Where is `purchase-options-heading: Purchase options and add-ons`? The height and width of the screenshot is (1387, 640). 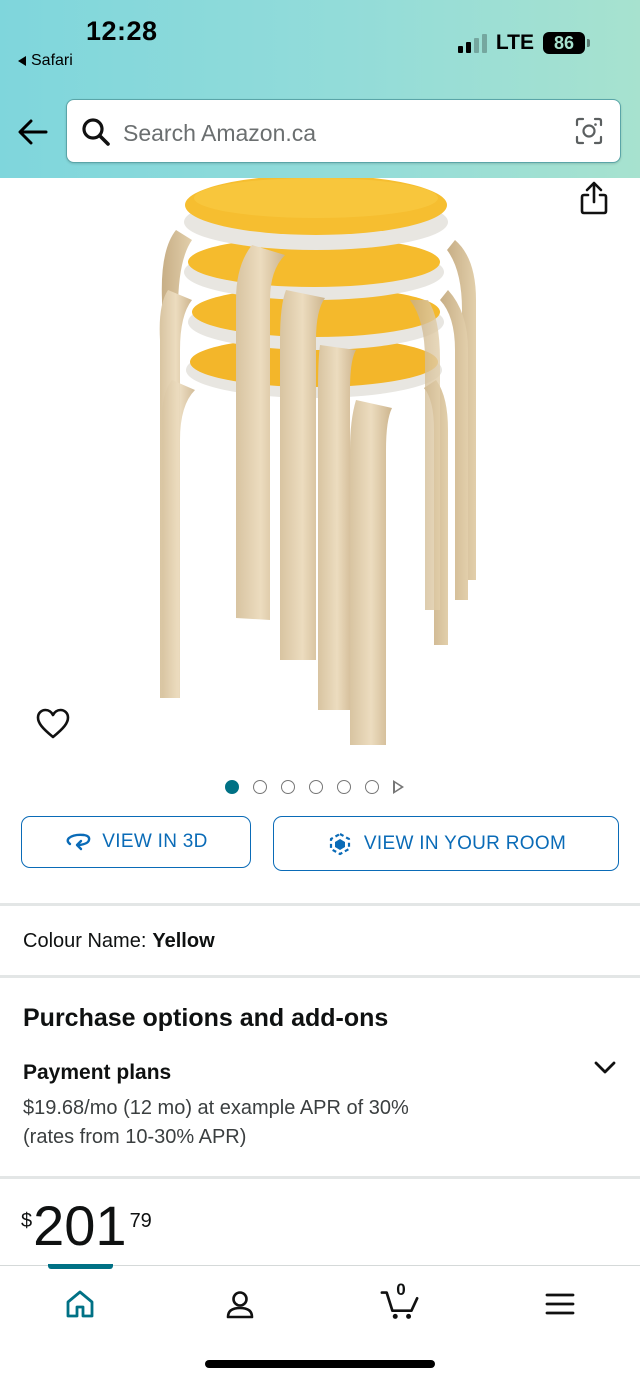 purchase-options-heading: Purchase options and add-ons is located at coordinates (206, 1018).